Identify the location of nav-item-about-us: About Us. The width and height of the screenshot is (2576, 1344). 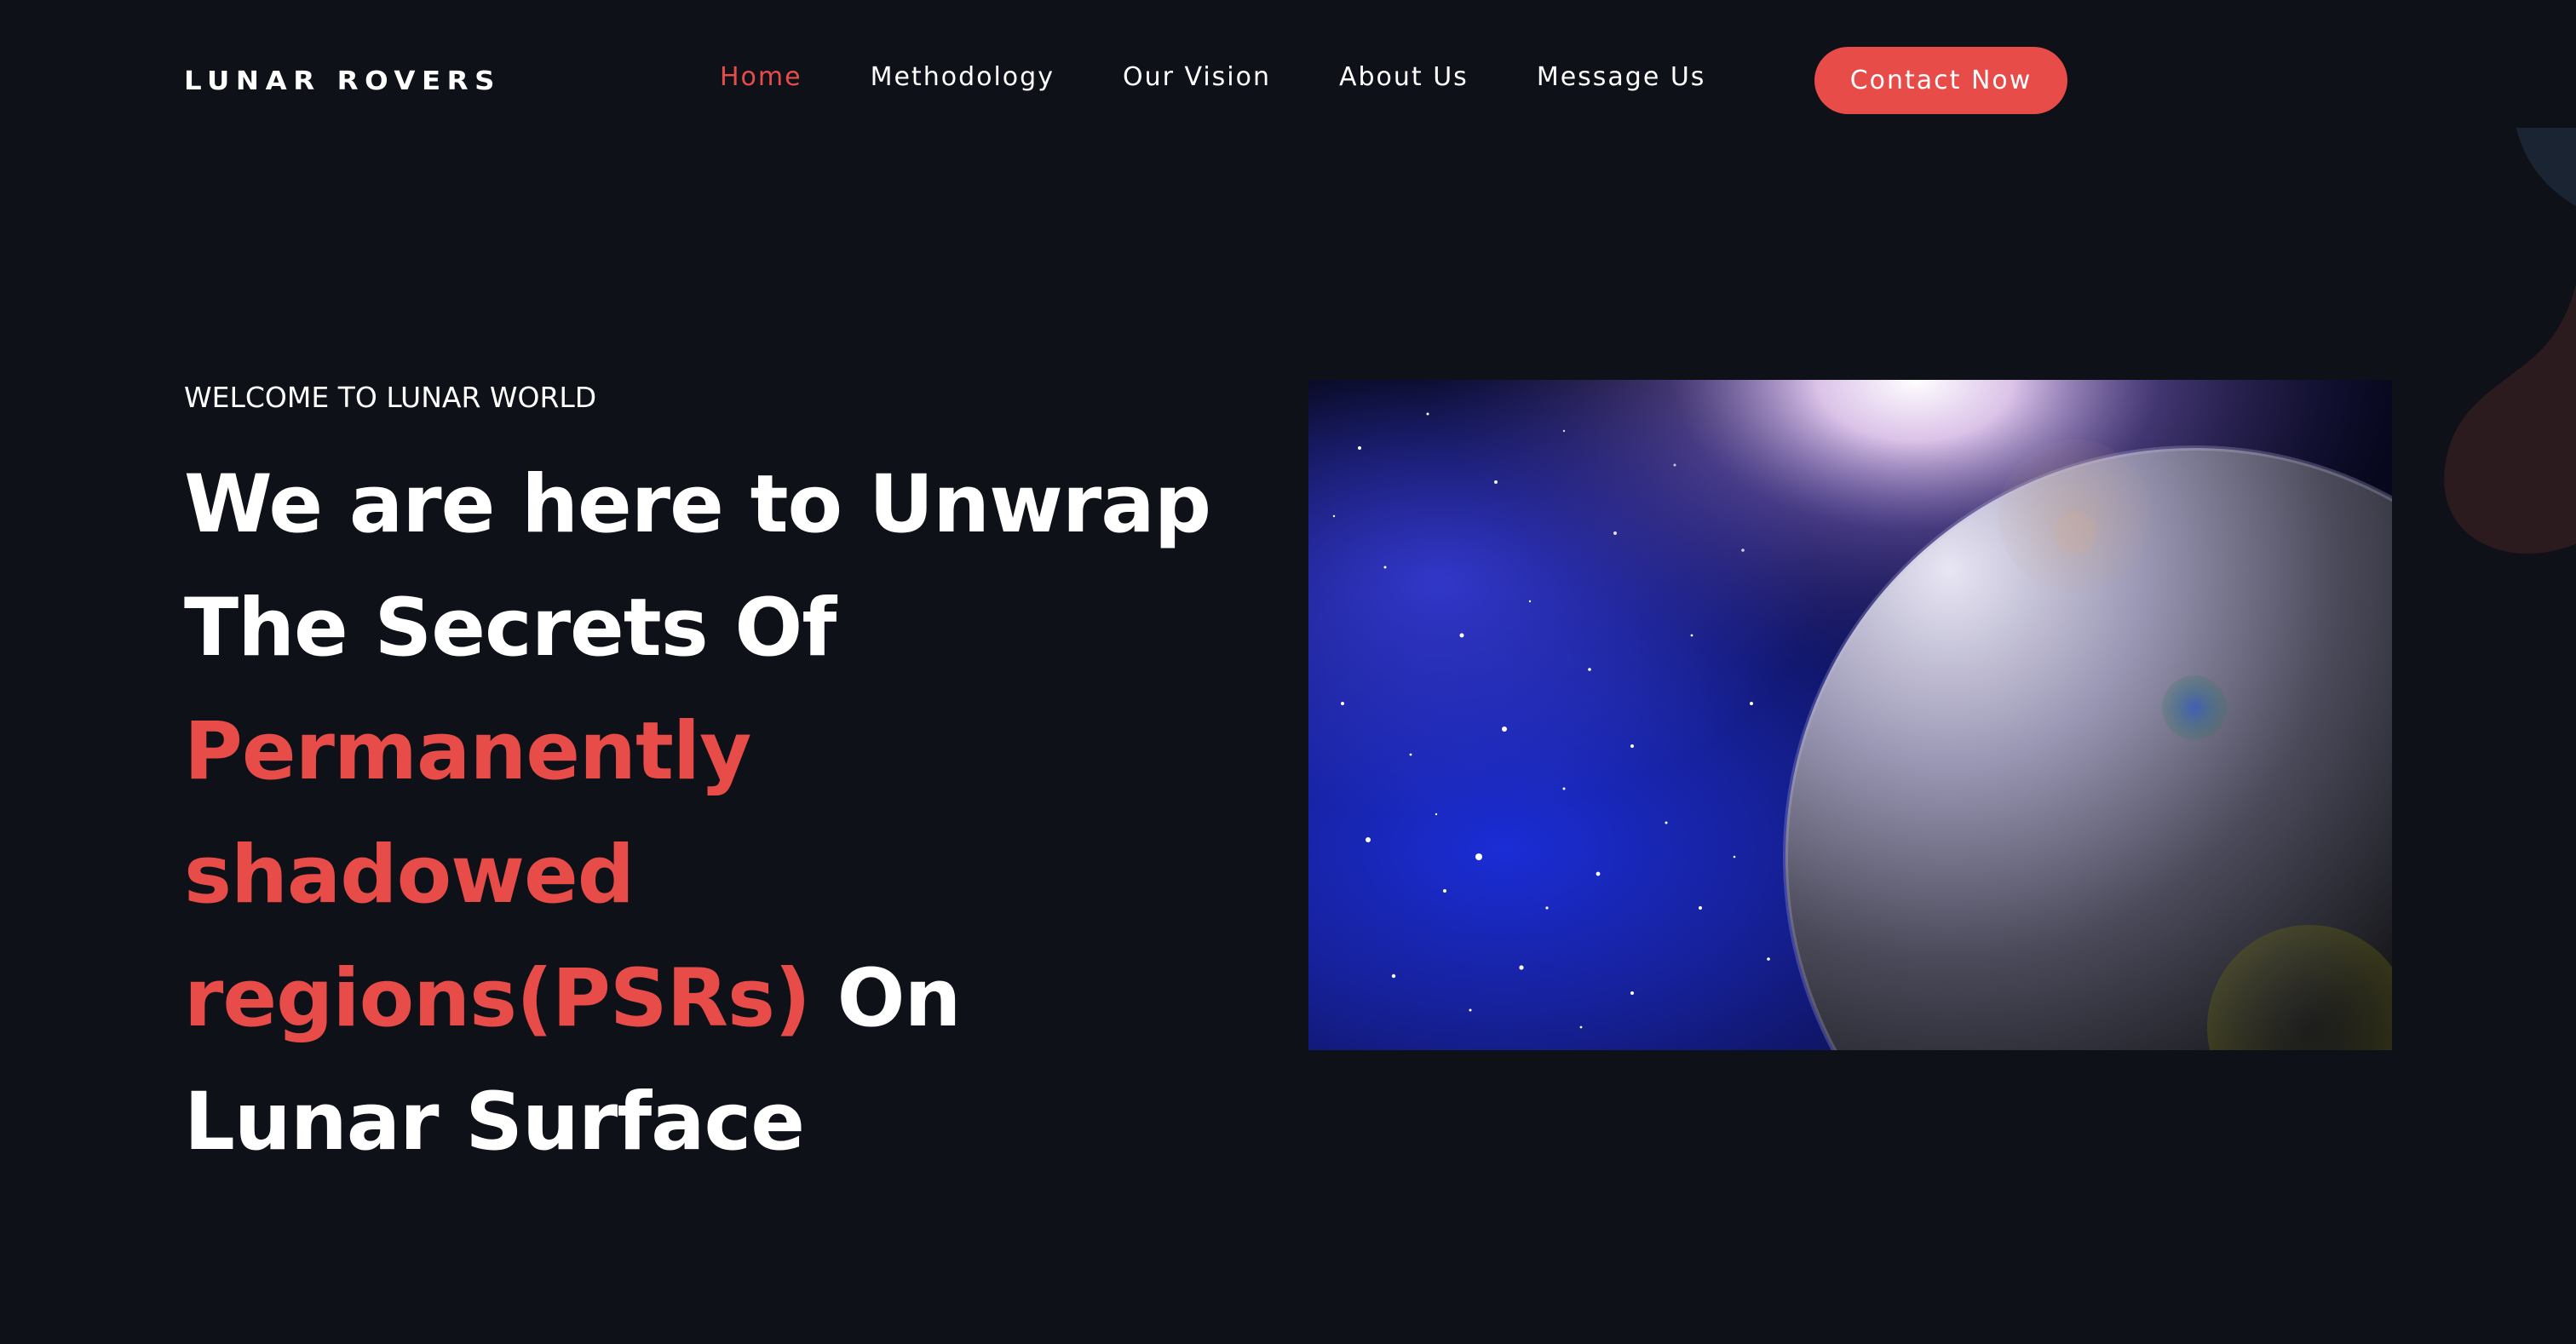
(1404, 77).